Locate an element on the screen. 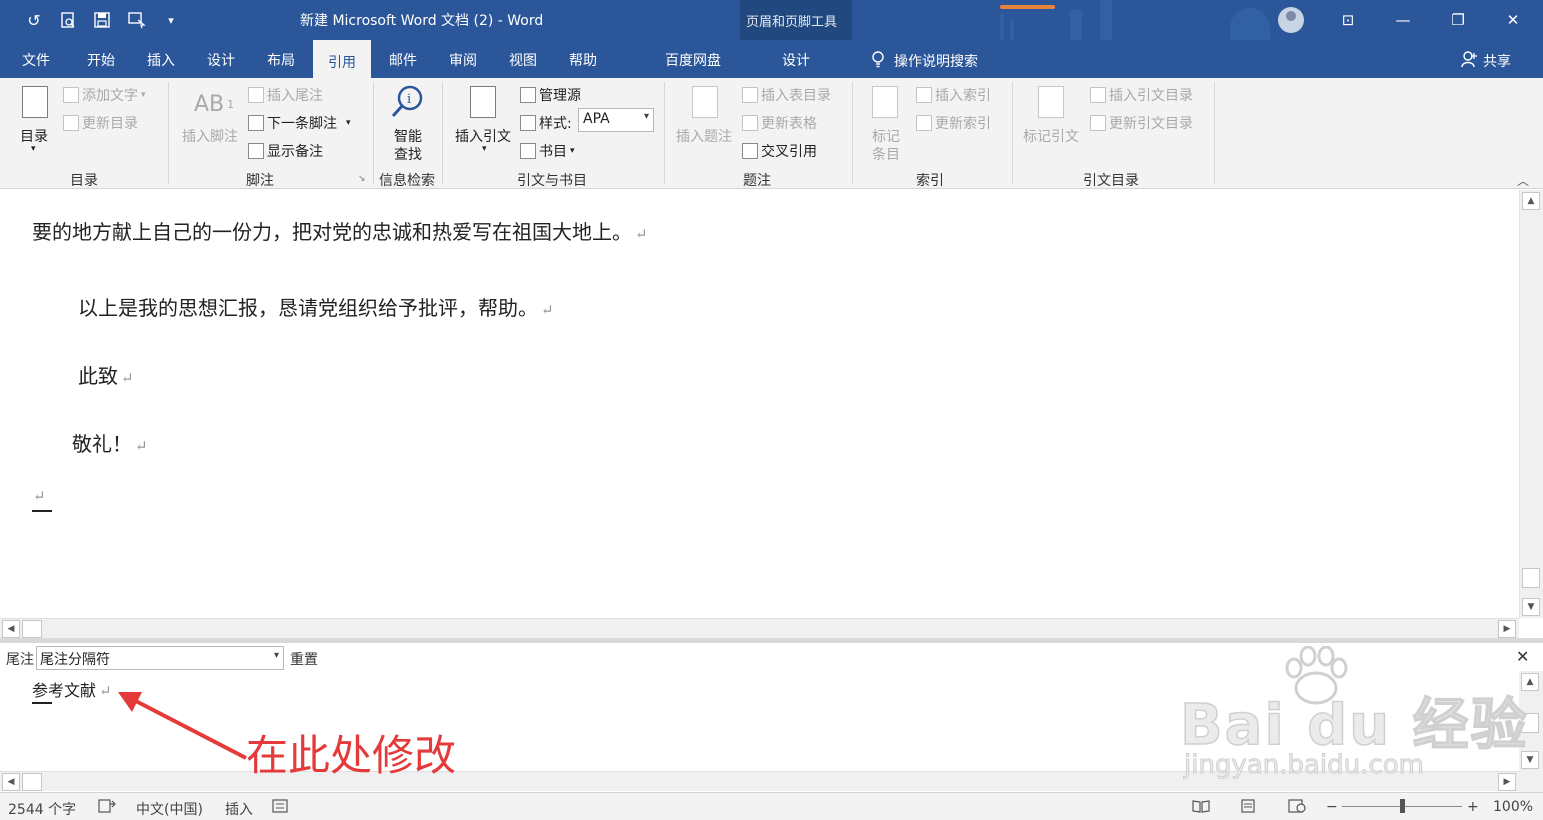 Image resolution: width=1543 pixels, height=820 pixels. save-icon is located at coordinates (102, 20).